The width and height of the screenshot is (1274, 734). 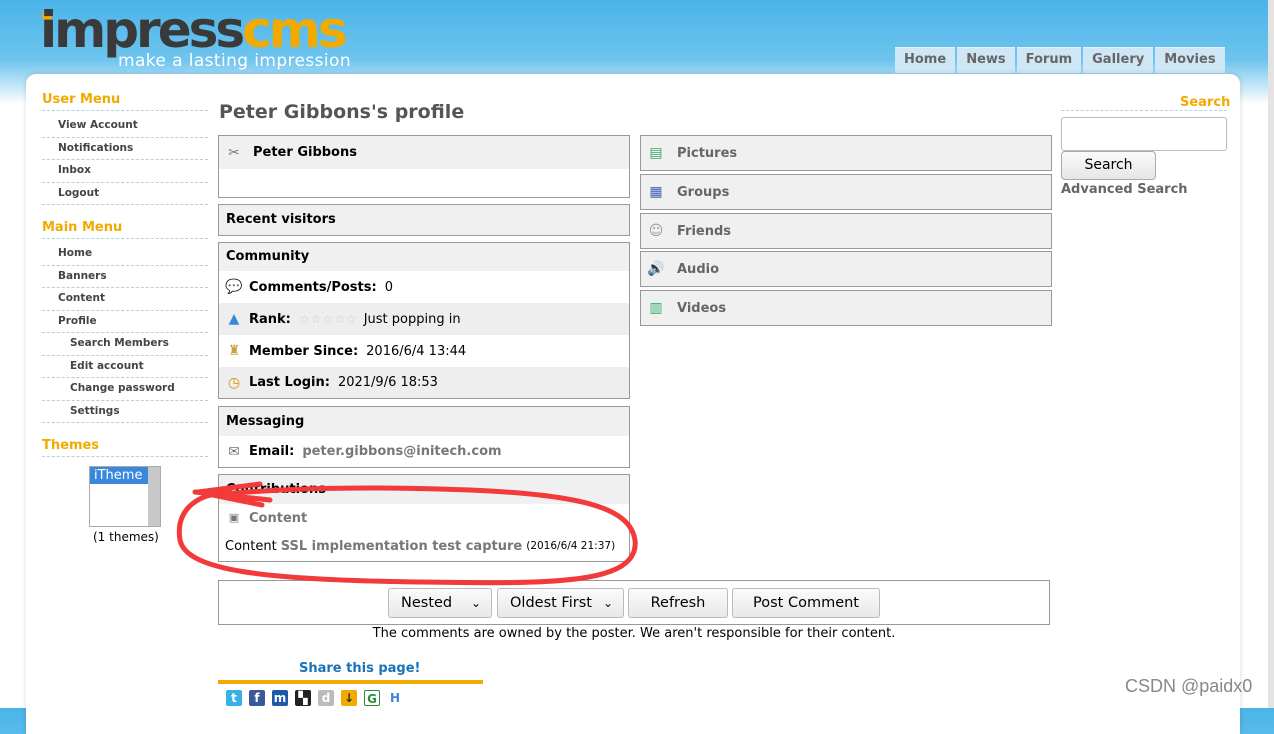 I want to click on contribution-date: (2016/6/4 21:37), so click(x=571, y=546).